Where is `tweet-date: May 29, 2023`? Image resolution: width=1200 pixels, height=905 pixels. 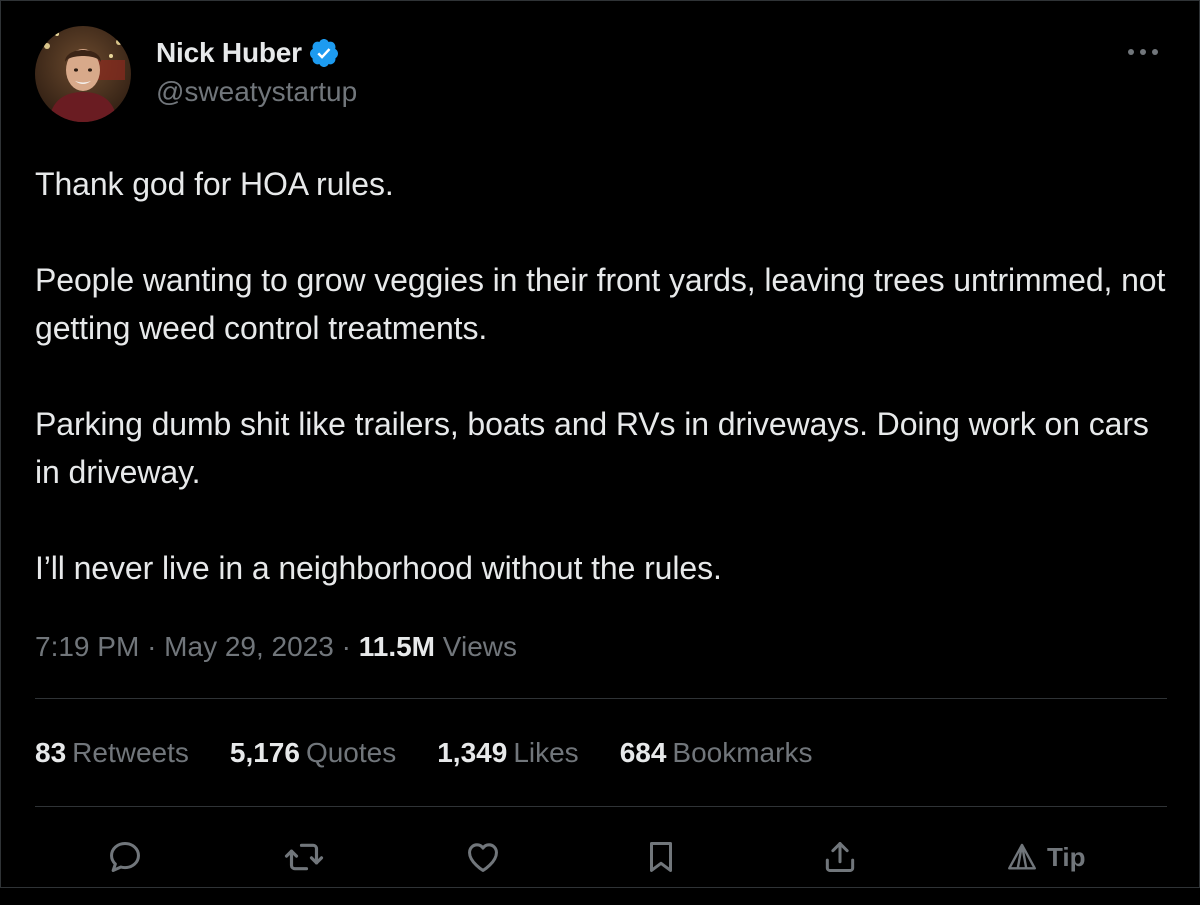 tweet-date: May 29, 2023 is located at coordinates (249, 646).